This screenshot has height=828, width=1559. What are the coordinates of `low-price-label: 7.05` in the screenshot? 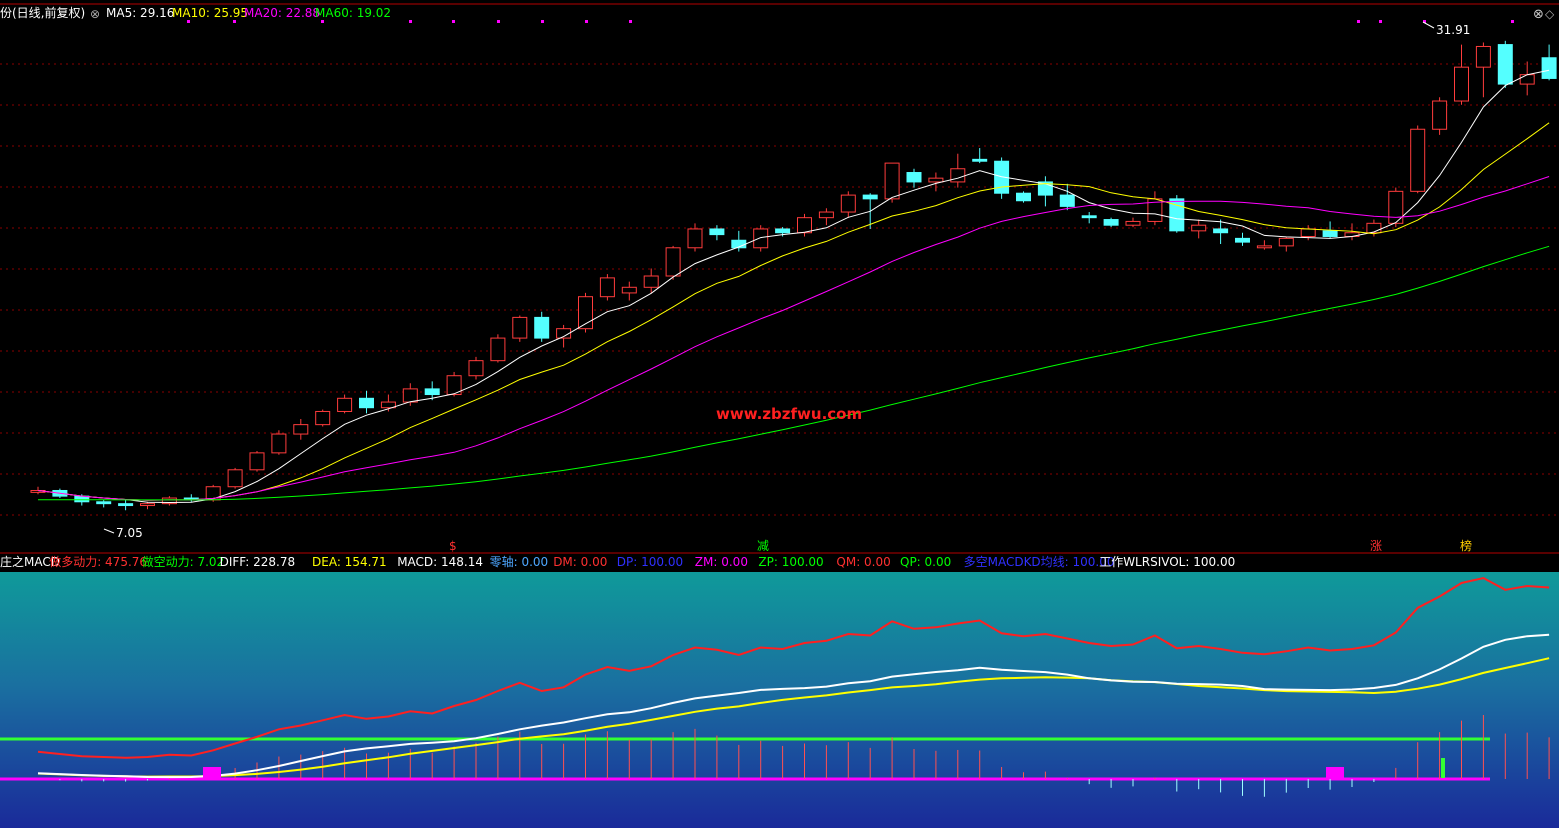 It's located at (129, 533).